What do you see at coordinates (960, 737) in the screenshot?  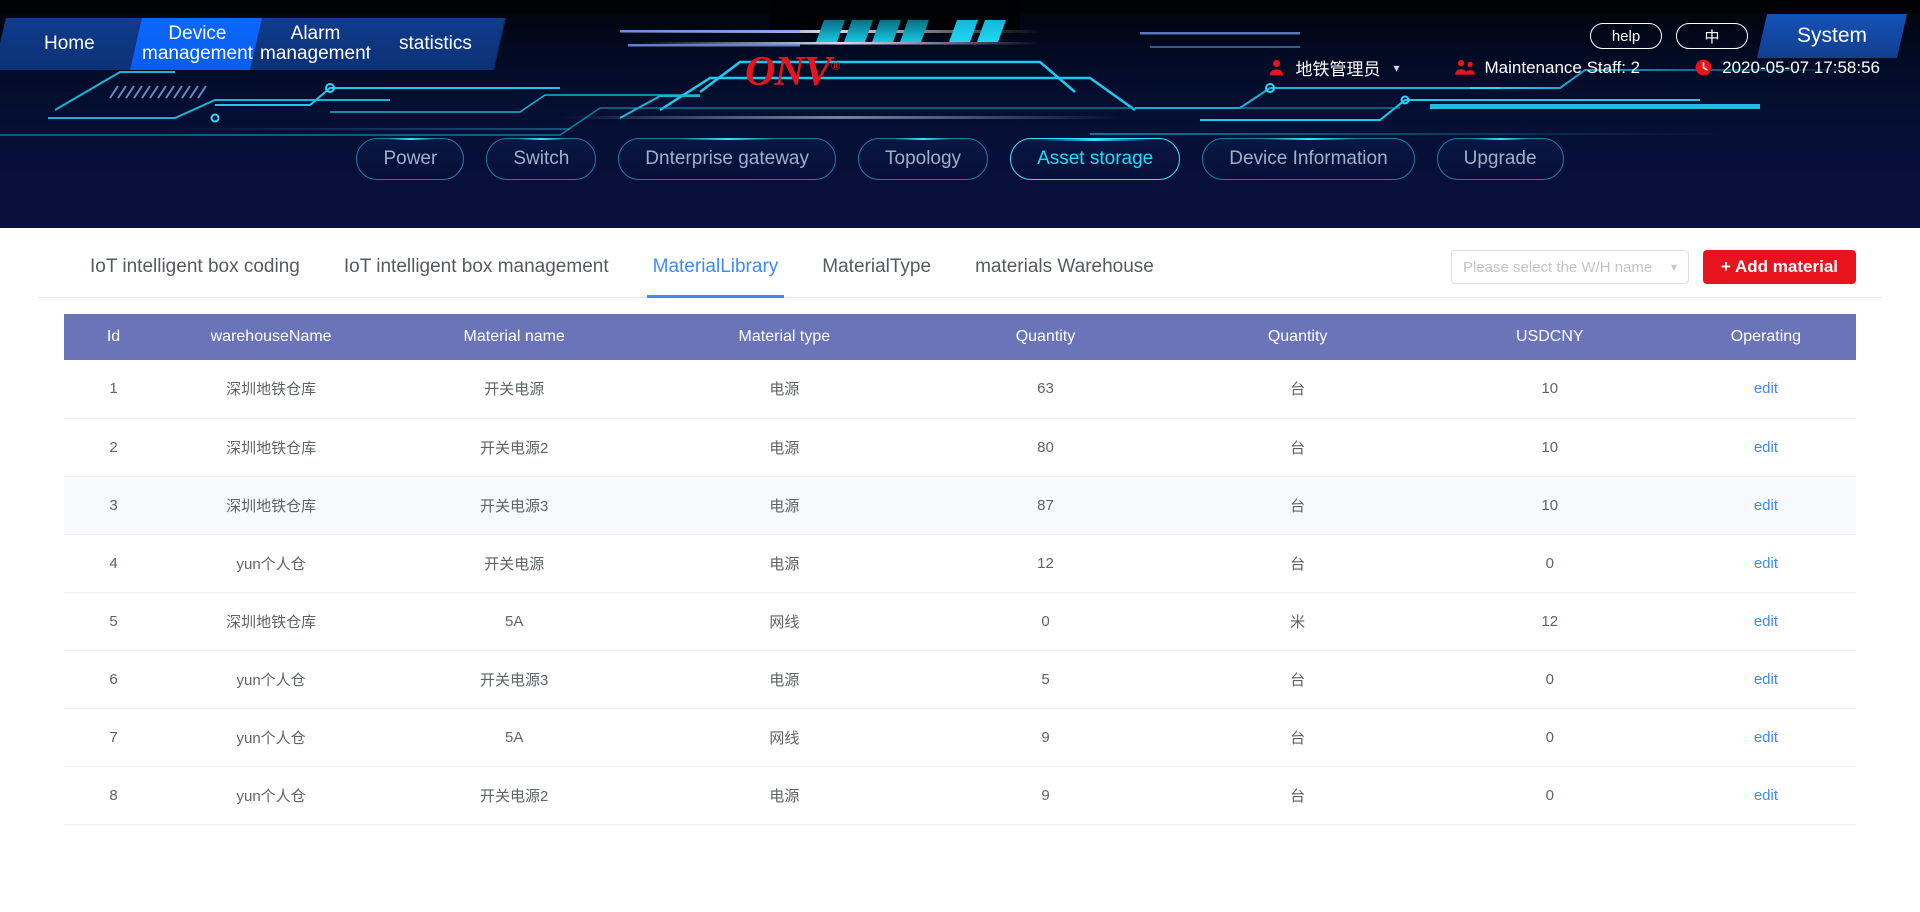 I see `table-row: 7 yun个人仓 5A 网线 9 台 0 edit` at bounding box center [960, 737].